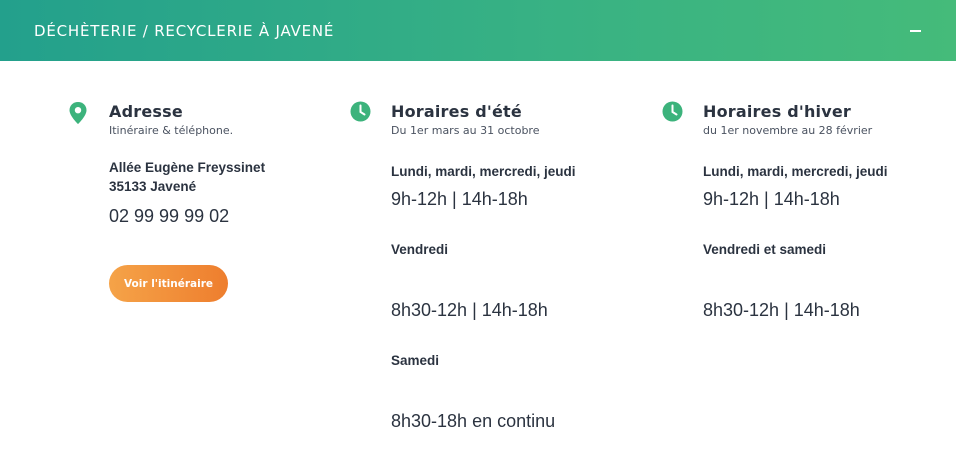  Describe the element at coordinates (469, 310) in the screenshot. I see `summer-hours-value: 8h30-12h | 14h-18h` at that location.